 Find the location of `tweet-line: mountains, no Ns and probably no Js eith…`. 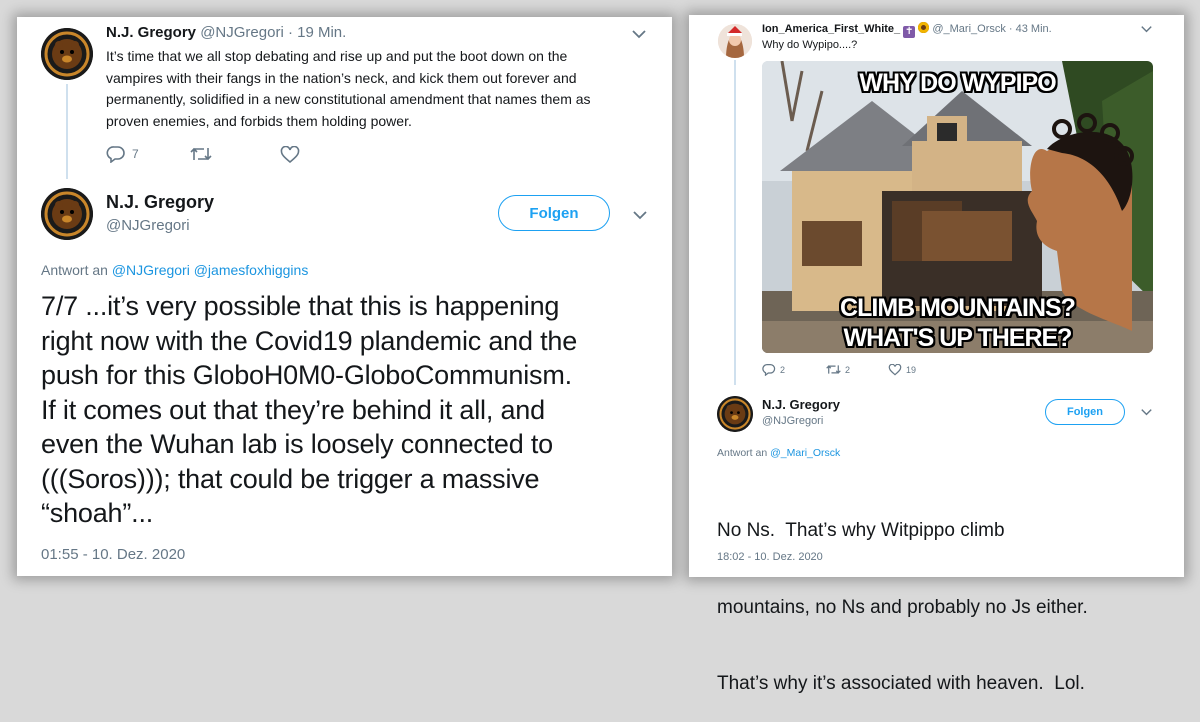

tweet-line: mountains, no Ns and probably no Js eith… is located at coordinates (902, 607).